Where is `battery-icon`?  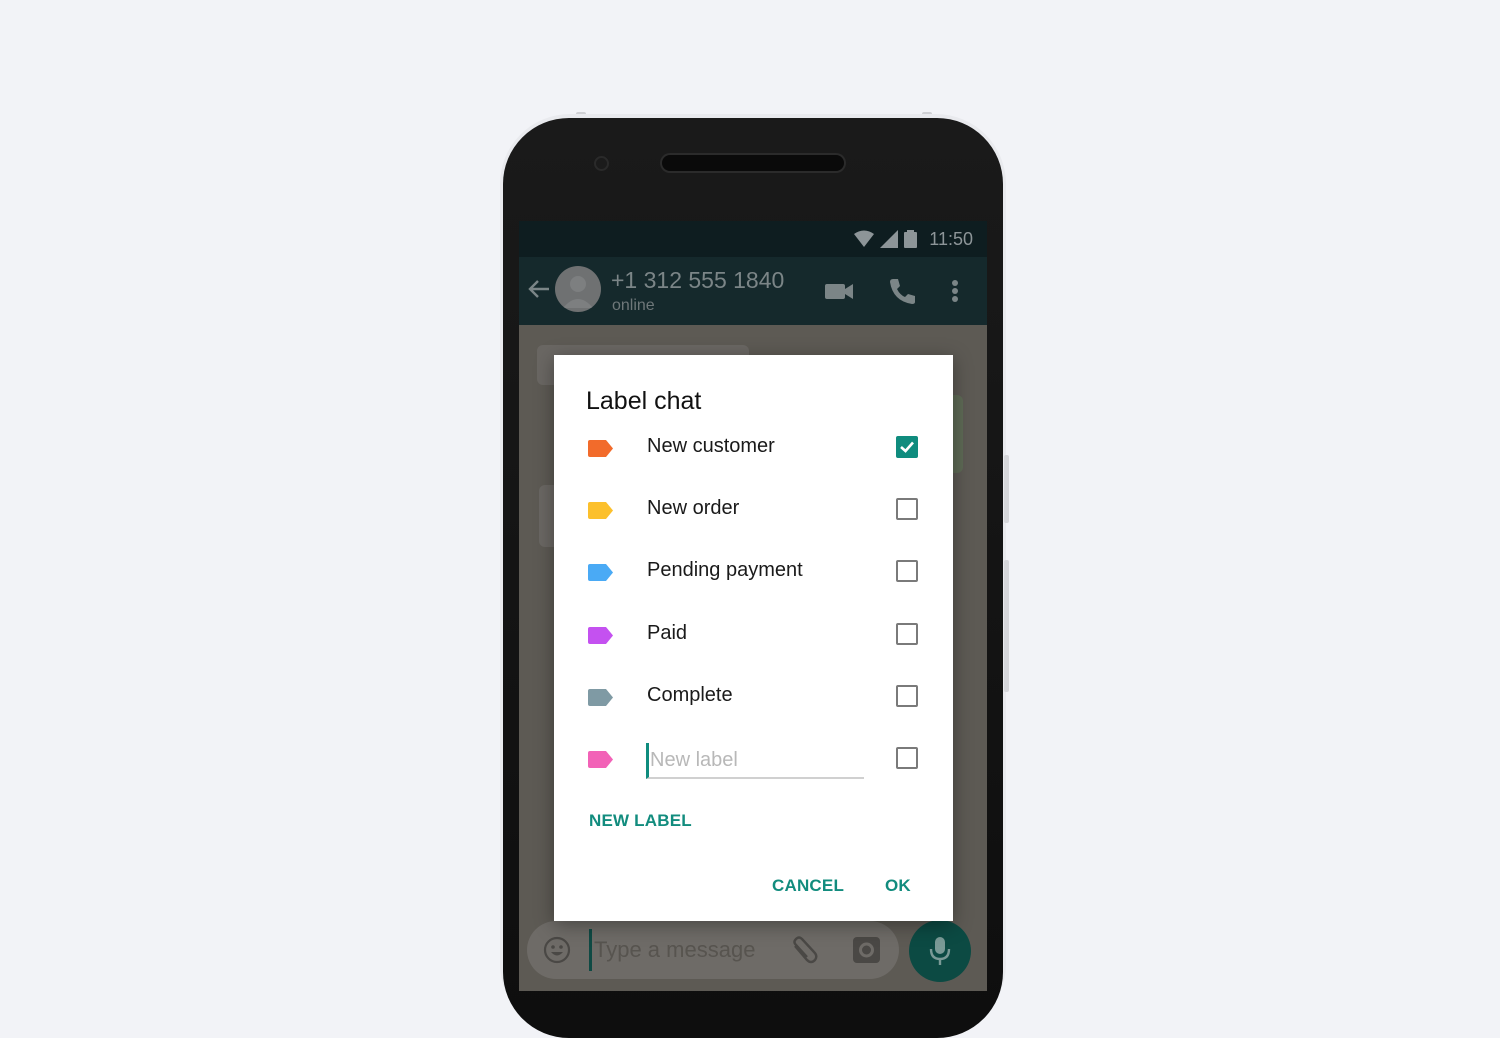 battery-icon is located at coordinates (910, 239).